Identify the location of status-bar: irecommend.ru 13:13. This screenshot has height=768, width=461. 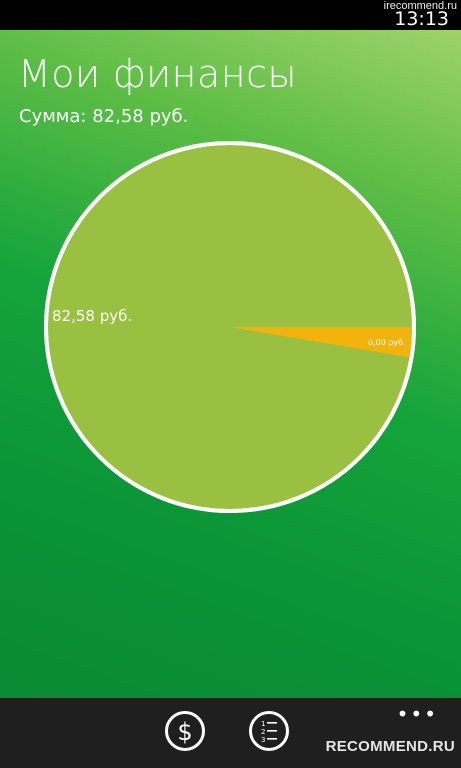
(230, 15).